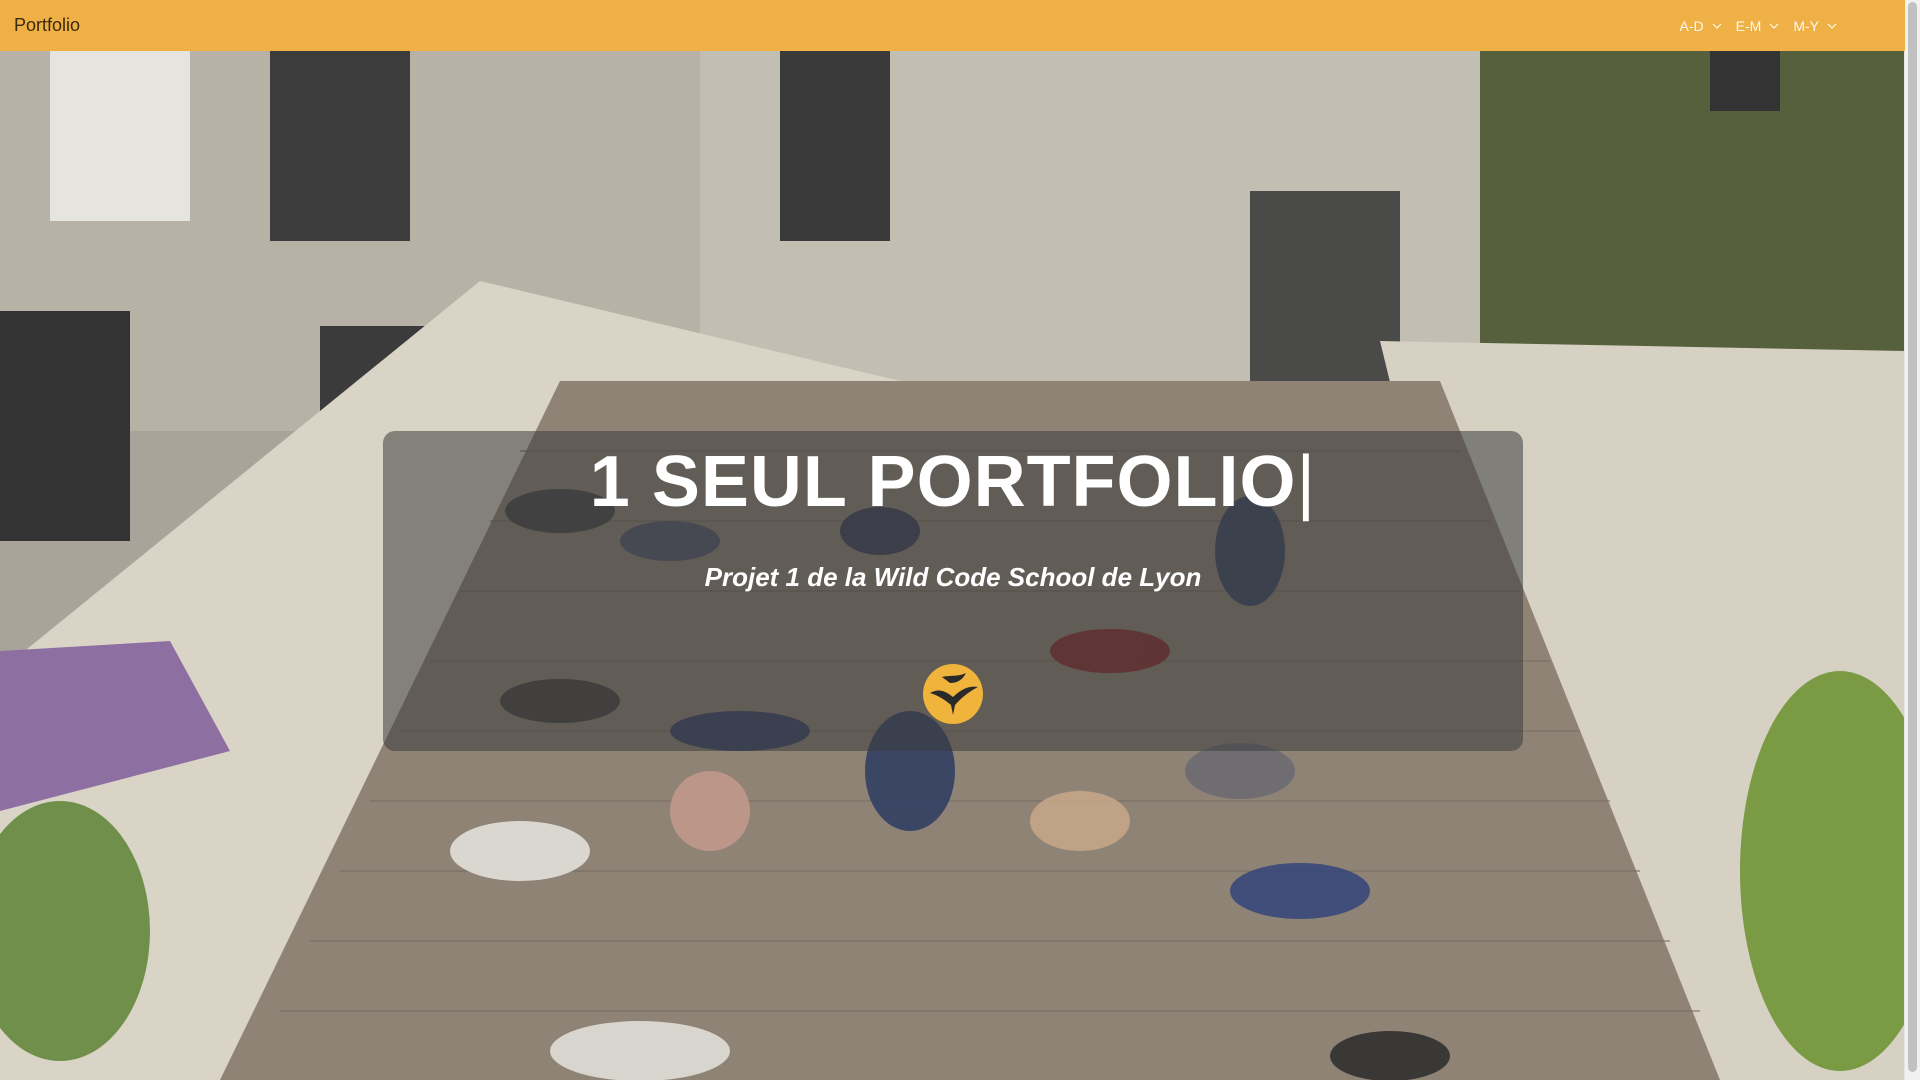 The height and width of the screenshot is (1080, 1920). Describe the element at coordinates (1691, 25) in the screenshot. I see `nav-dropdown-label: A-D` at that location.